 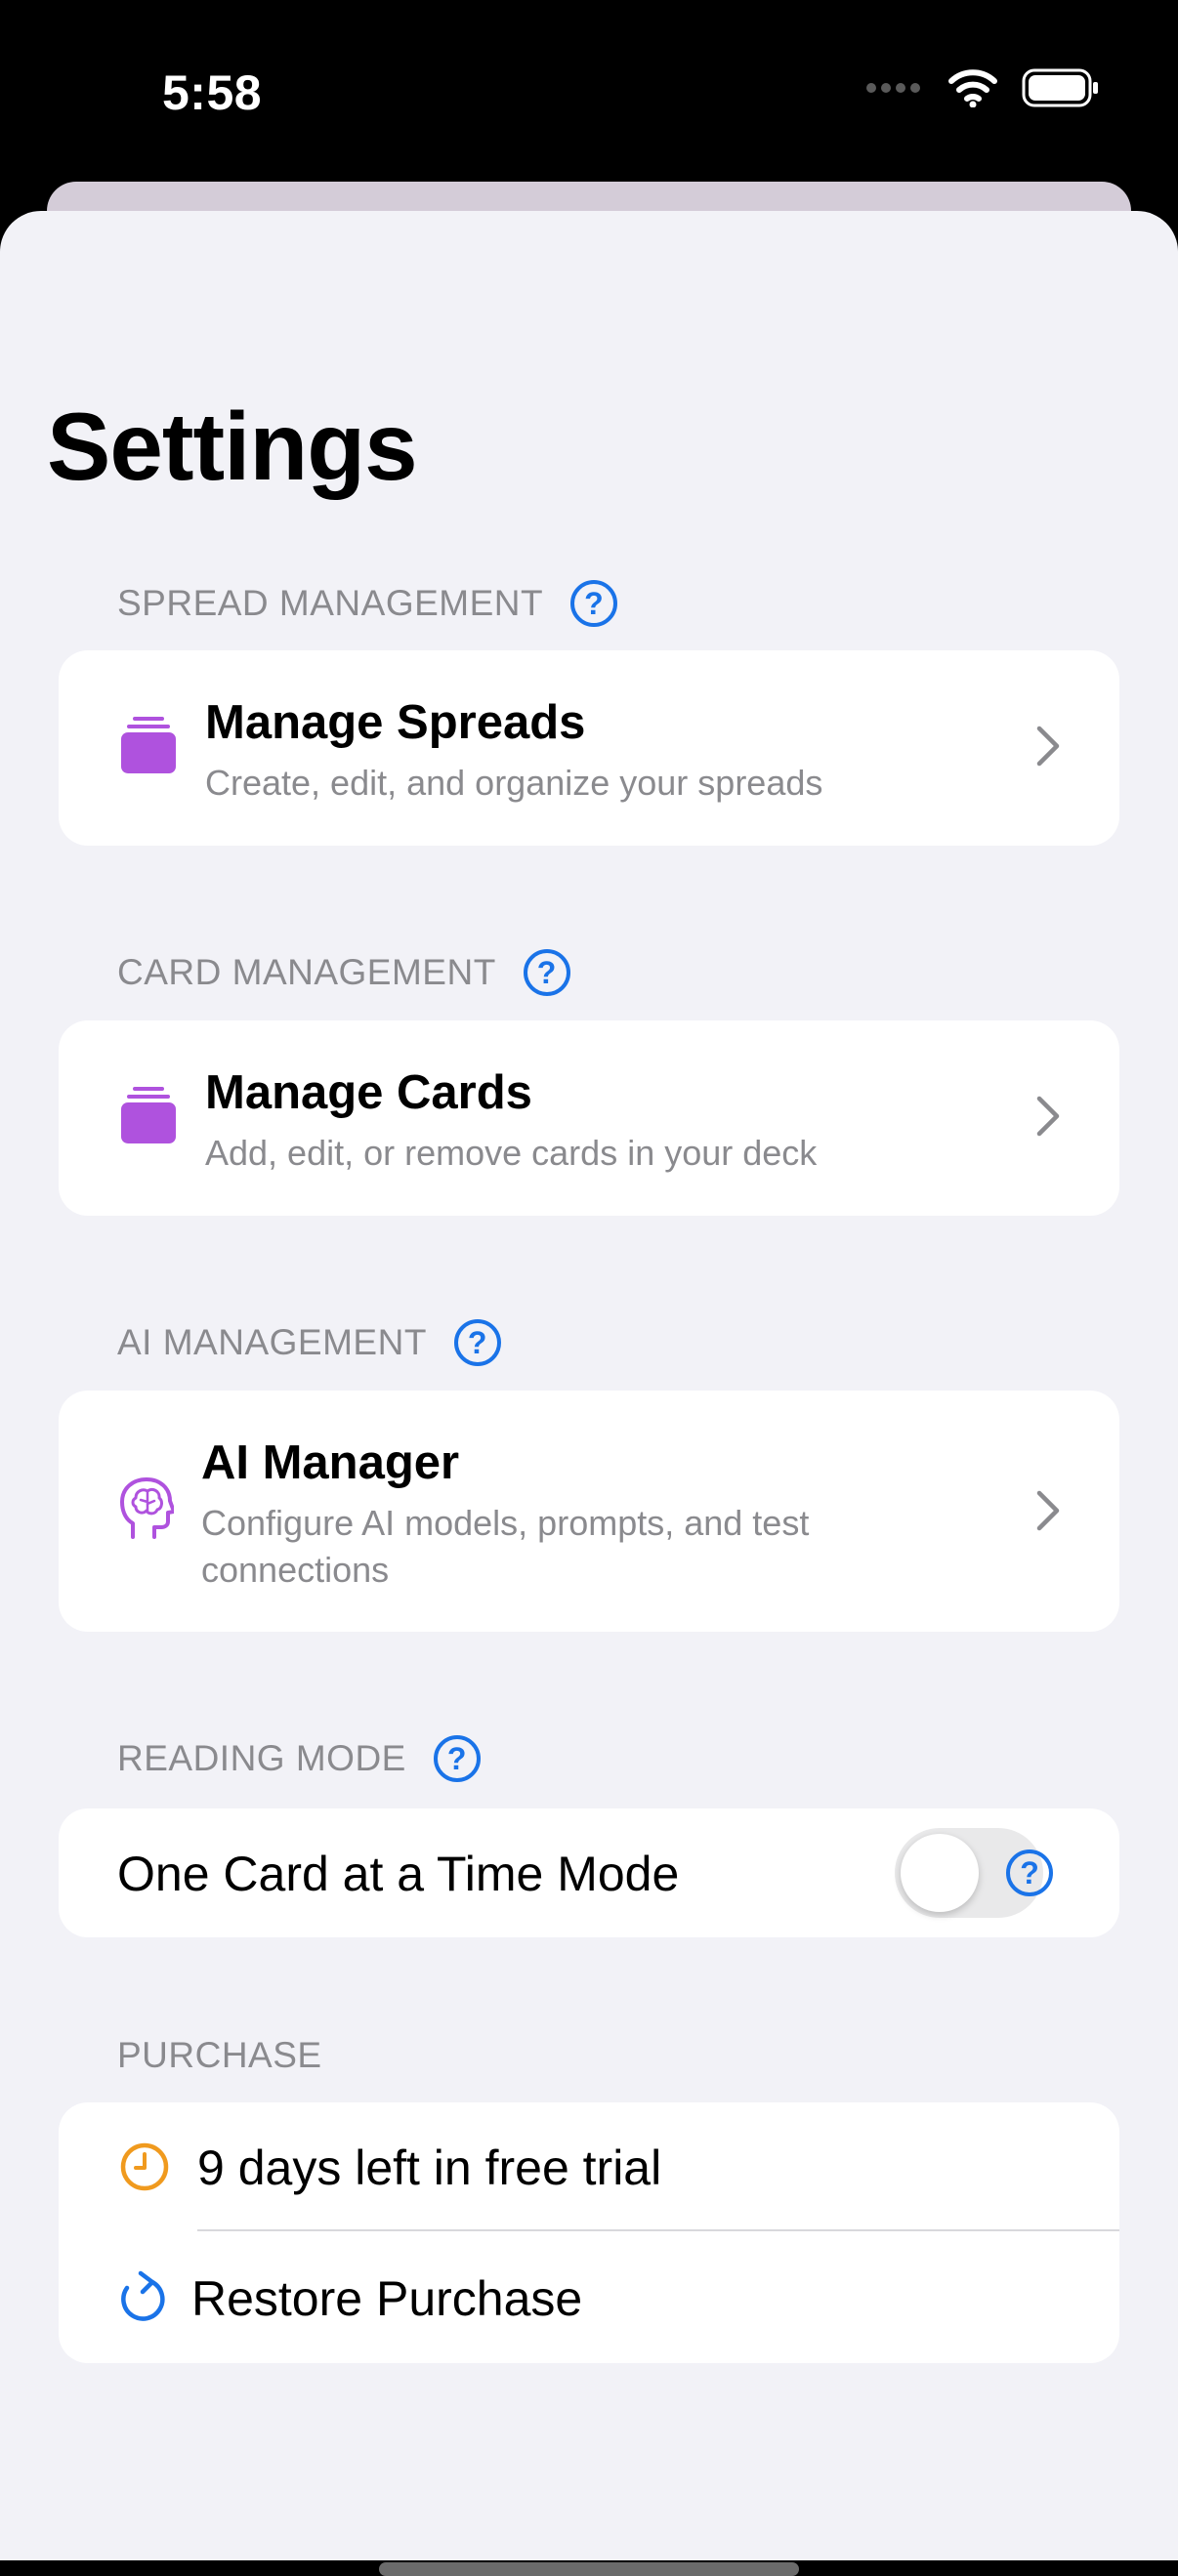 I want to click on cellular-dots-icon, so click(x=894, y=90).